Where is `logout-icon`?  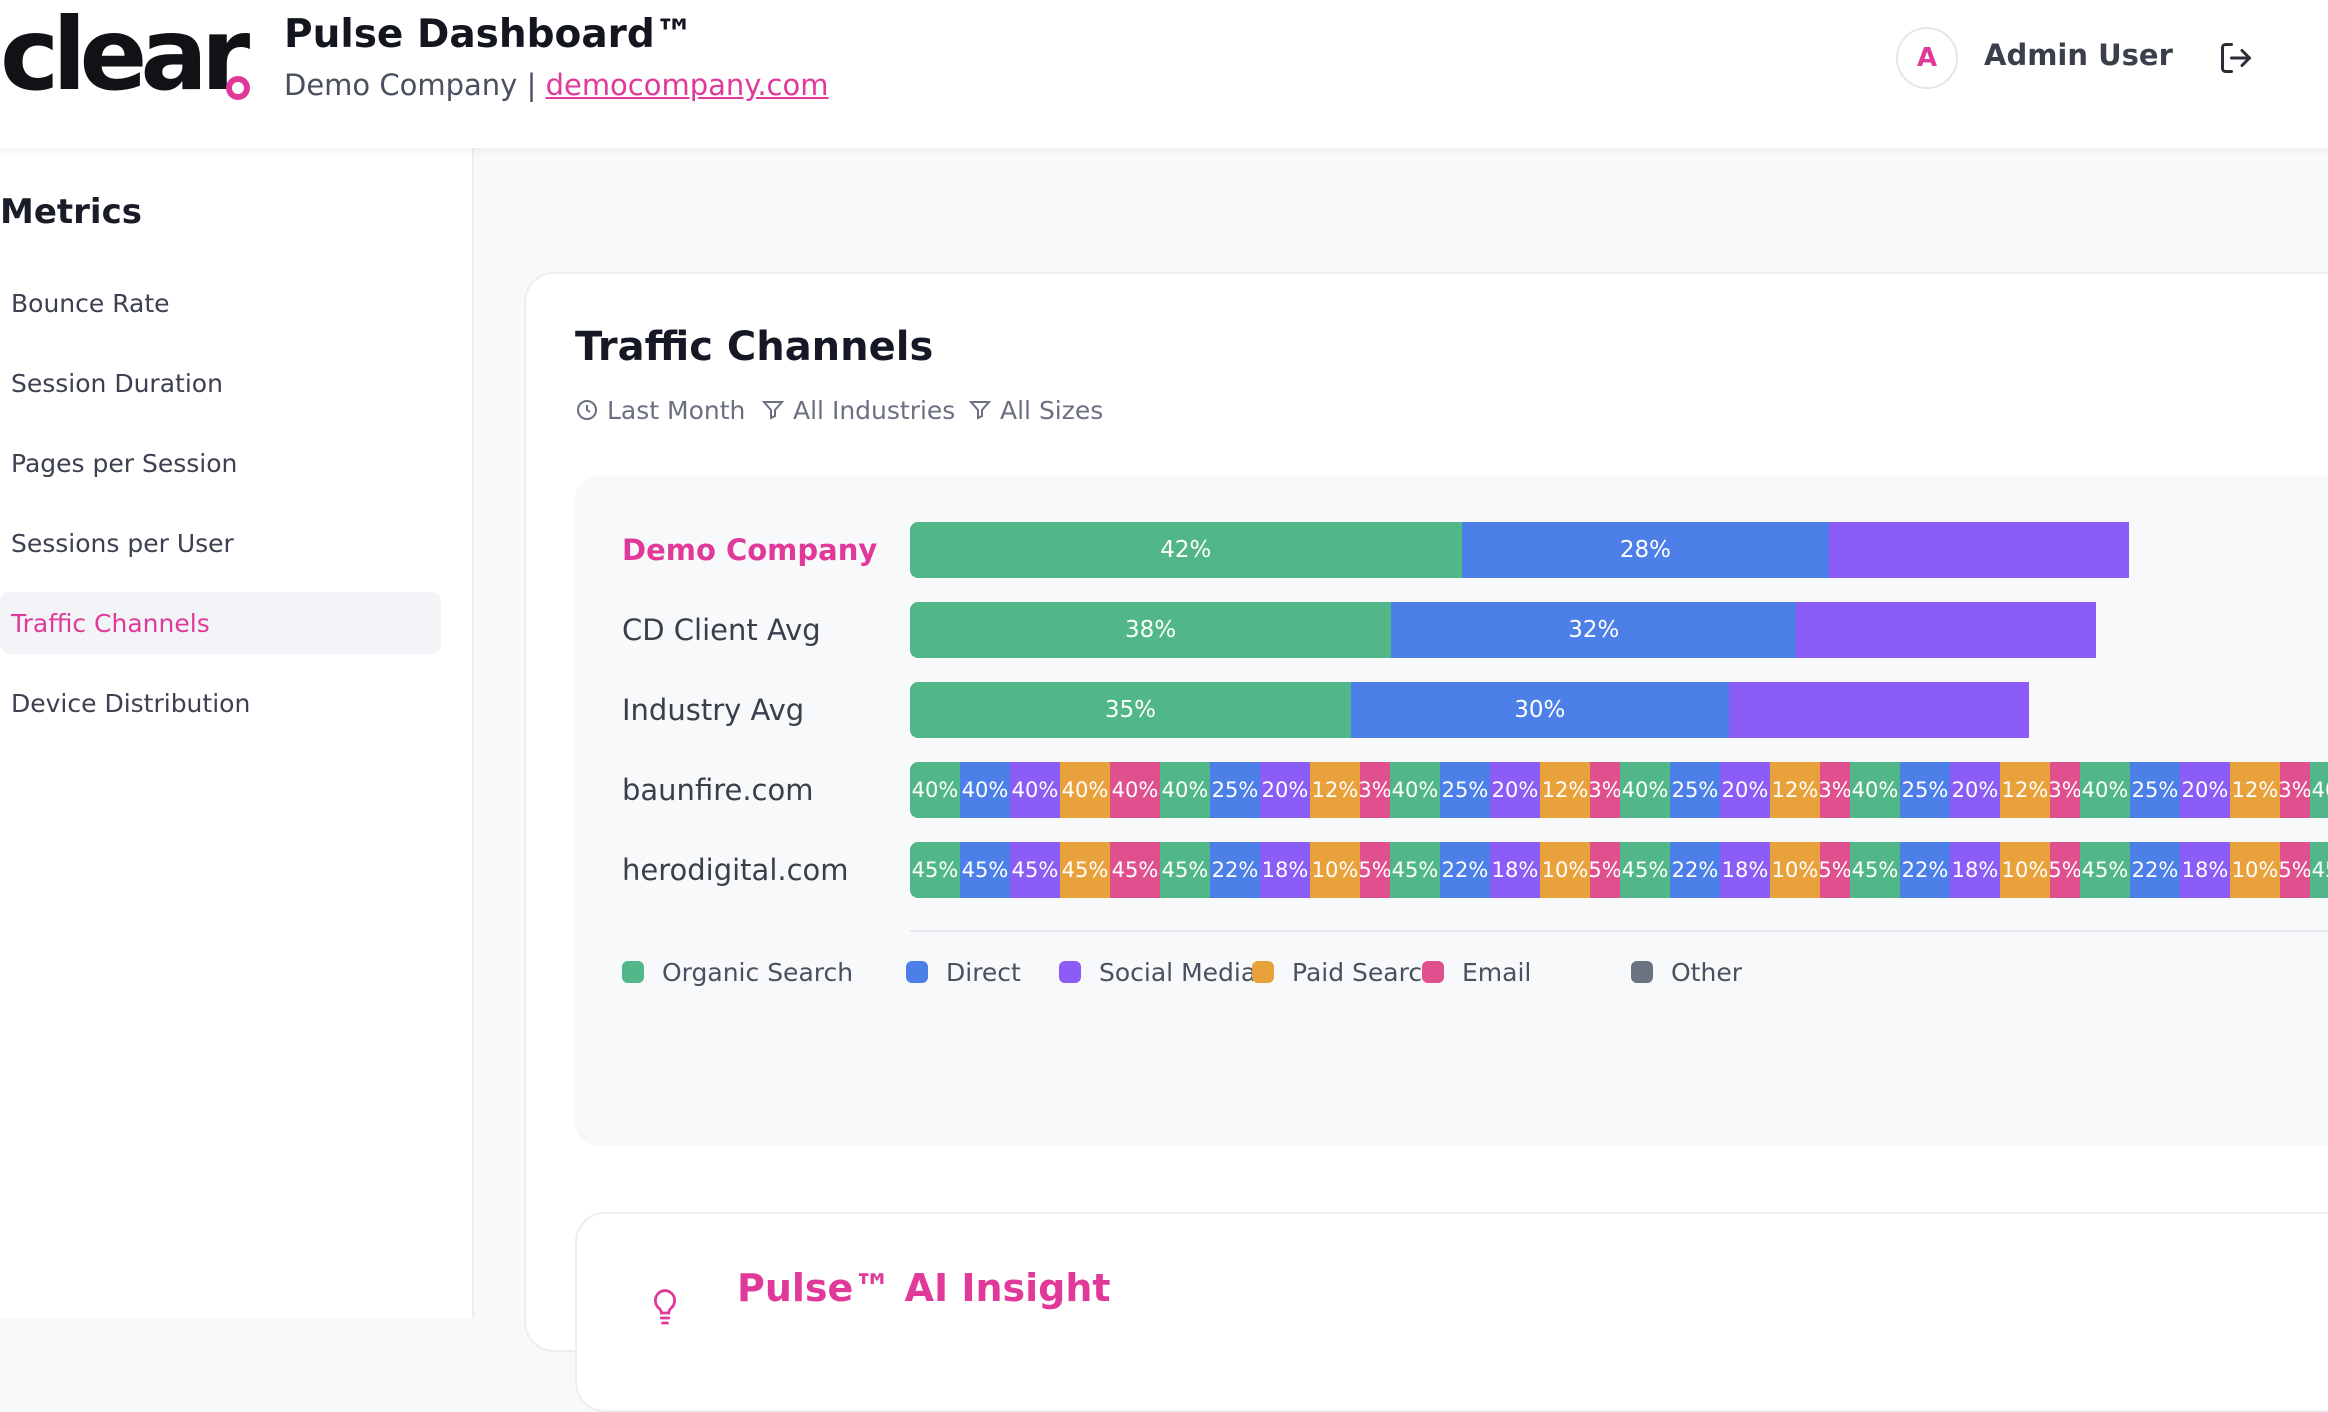
logout-icon is located at coordinates (2236, 58).